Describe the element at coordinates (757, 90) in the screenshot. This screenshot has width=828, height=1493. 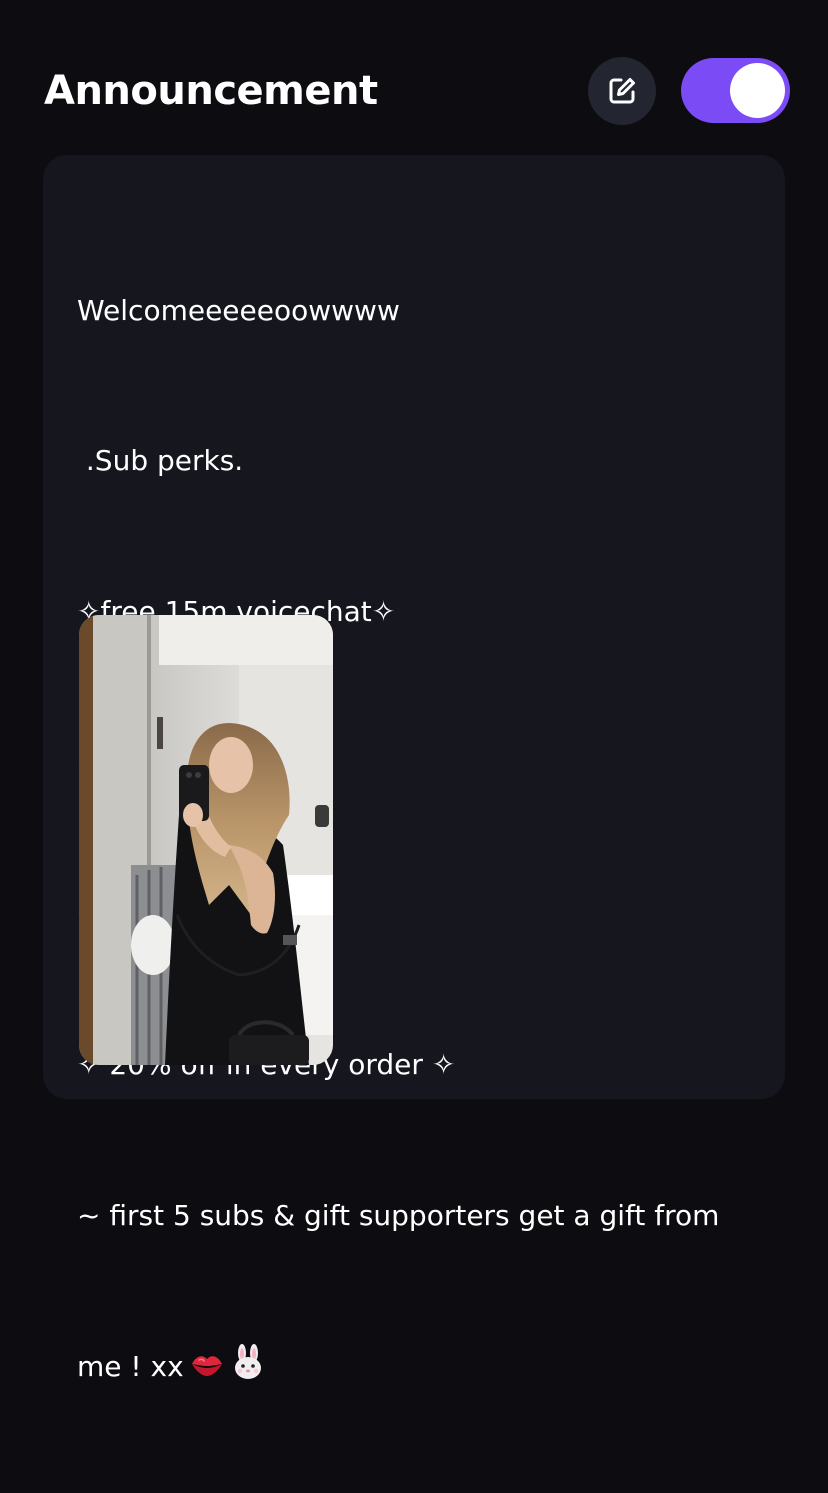
I see `toggle-knob` at that location.